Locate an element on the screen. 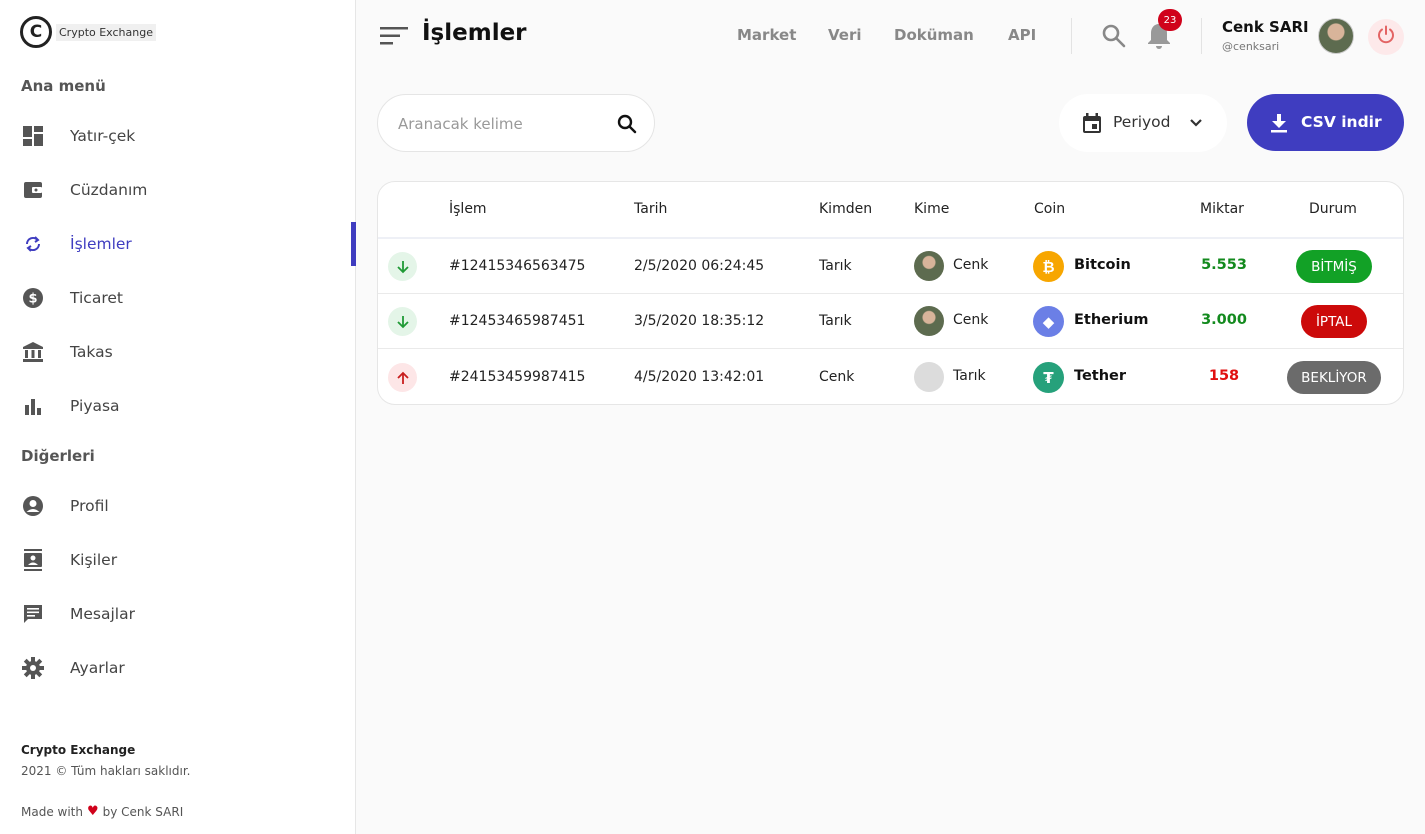 This screenshot has height=834, width=1425. brand-logo: C Crypto Exchange is located at coordinates (88, 32).